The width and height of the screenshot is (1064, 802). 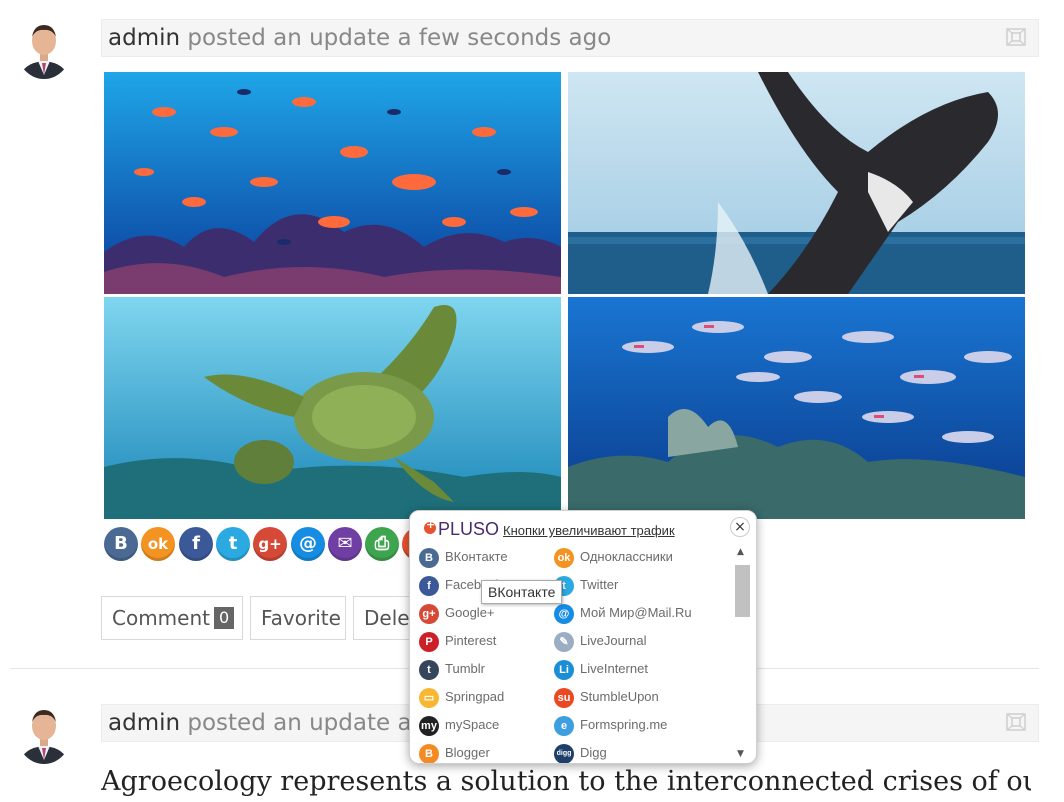 I want to click on pluso-item: P Pinterest, so click(x=457, y=641).